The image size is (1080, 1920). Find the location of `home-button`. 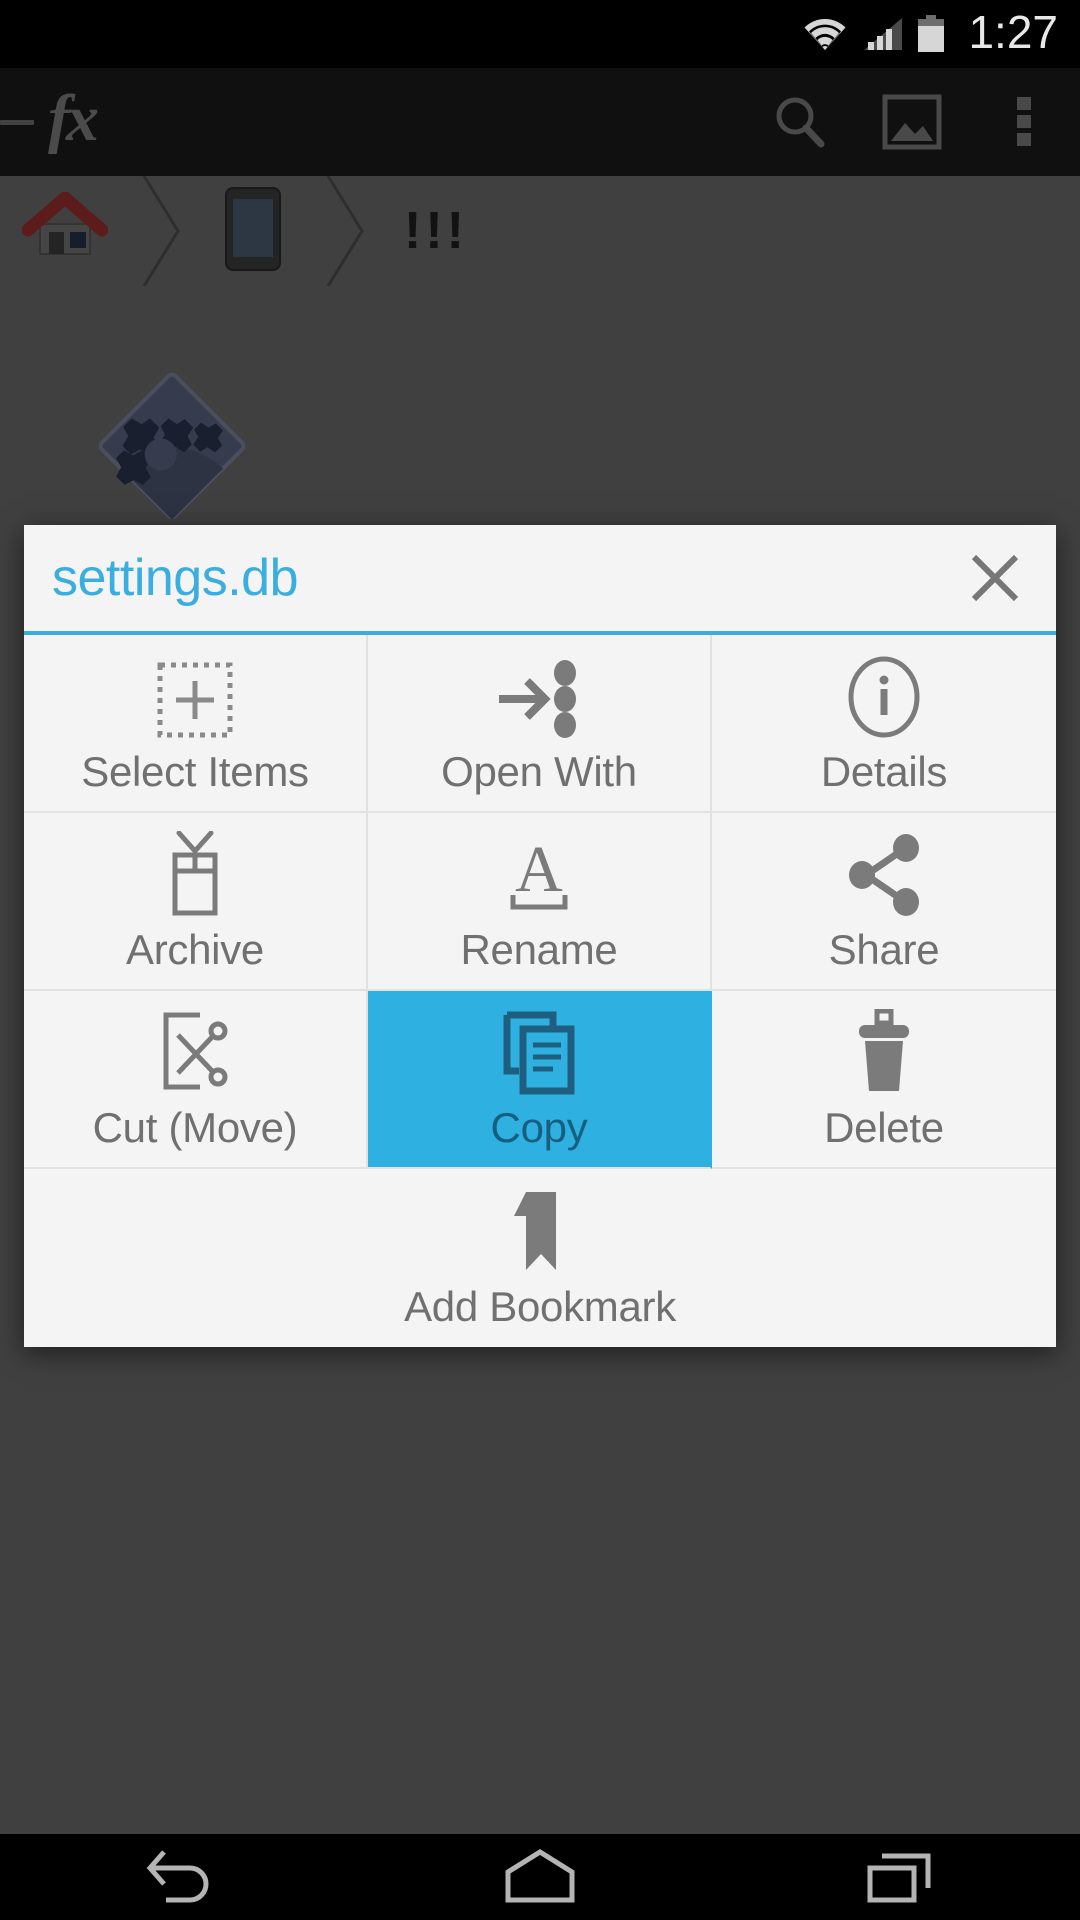

home-button is located at coordinates (540, 1877).